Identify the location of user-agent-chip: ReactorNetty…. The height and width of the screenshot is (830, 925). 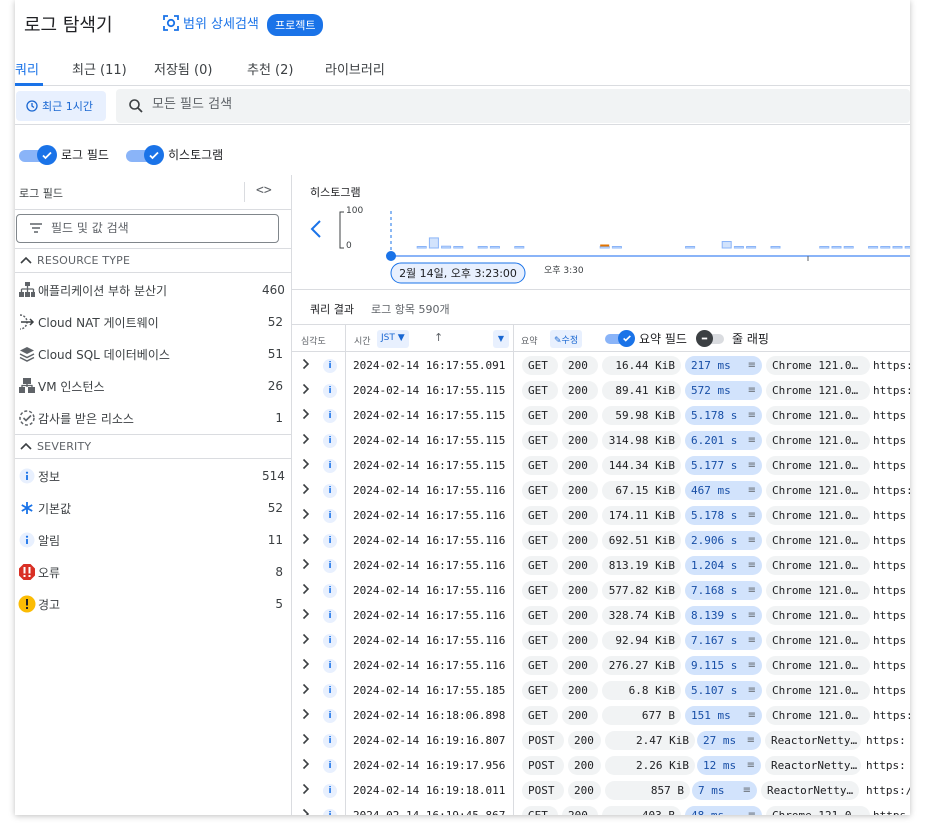
(810, 790).